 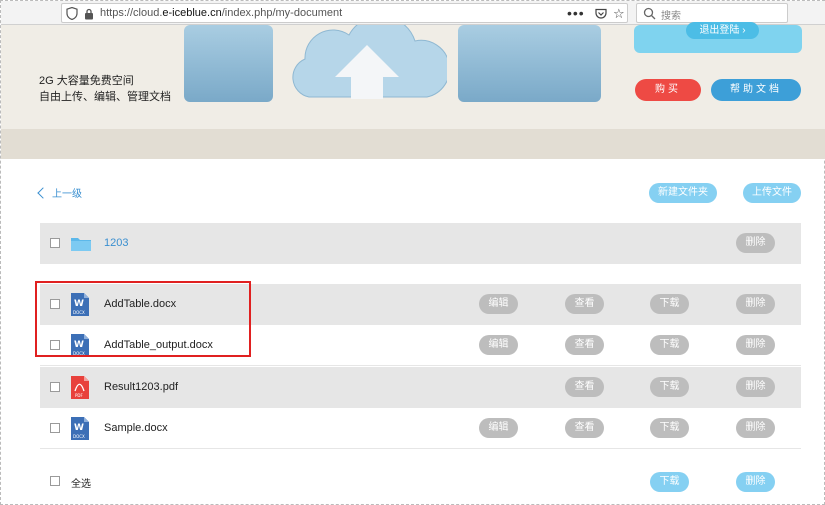 I want to click on file-row: PDF Result1203.pdf 查看 下载 删除, so click(x=420, y=387).